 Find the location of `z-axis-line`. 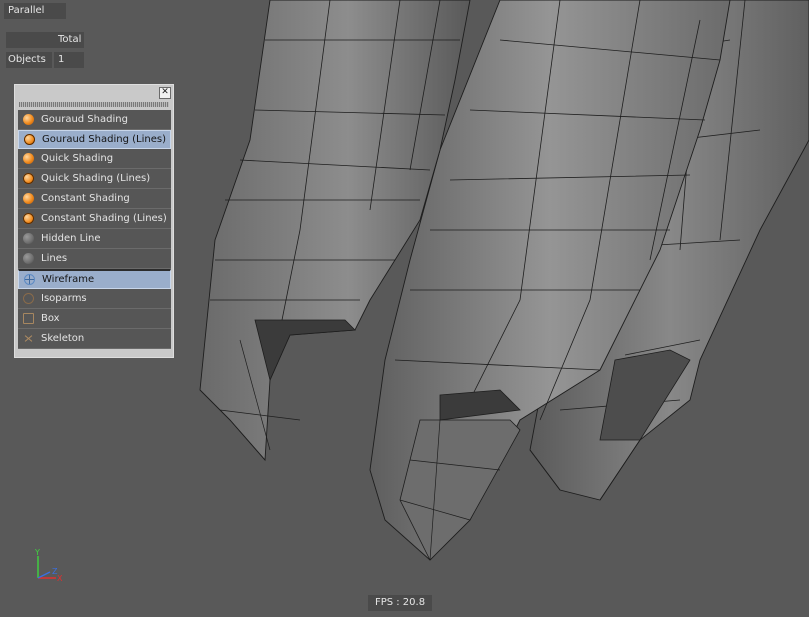

z-axis-line is located at coordinates (44, 575).